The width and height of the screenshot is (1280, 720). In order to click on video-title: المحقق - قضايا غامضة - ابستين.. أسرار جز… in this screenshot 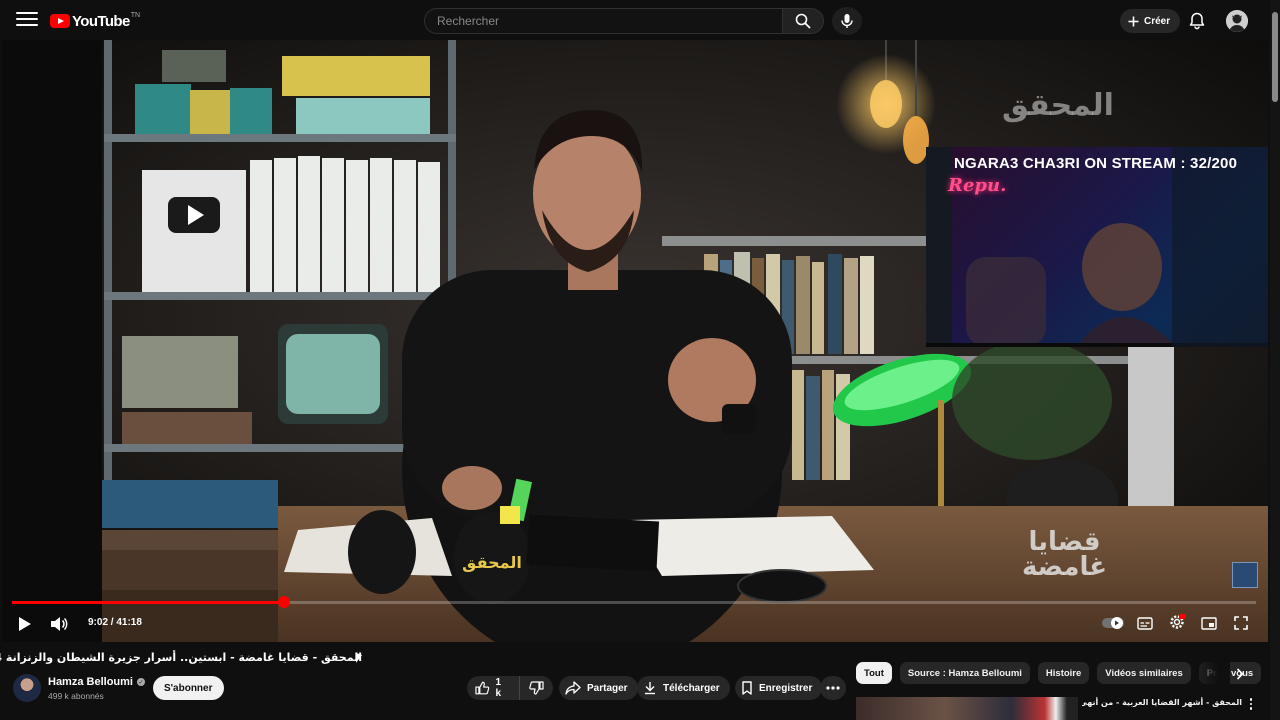, I will do `click(181, 657)`.